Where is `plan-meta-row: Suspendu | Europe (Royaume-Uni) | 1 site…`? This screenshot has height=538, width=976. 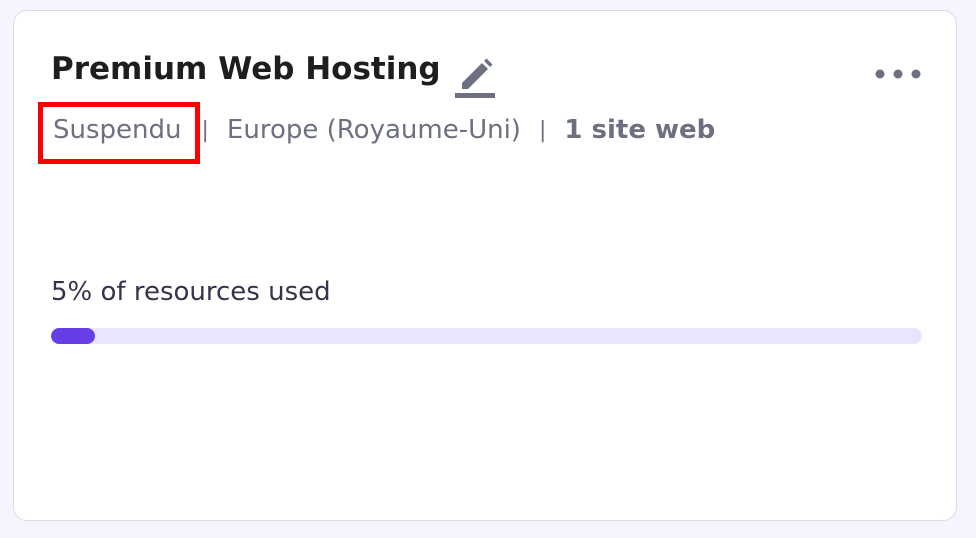 plan-meta-row: Suspendu | Europe (Royaume-Uni) | 1 site… is located at coordinates (377, 133).